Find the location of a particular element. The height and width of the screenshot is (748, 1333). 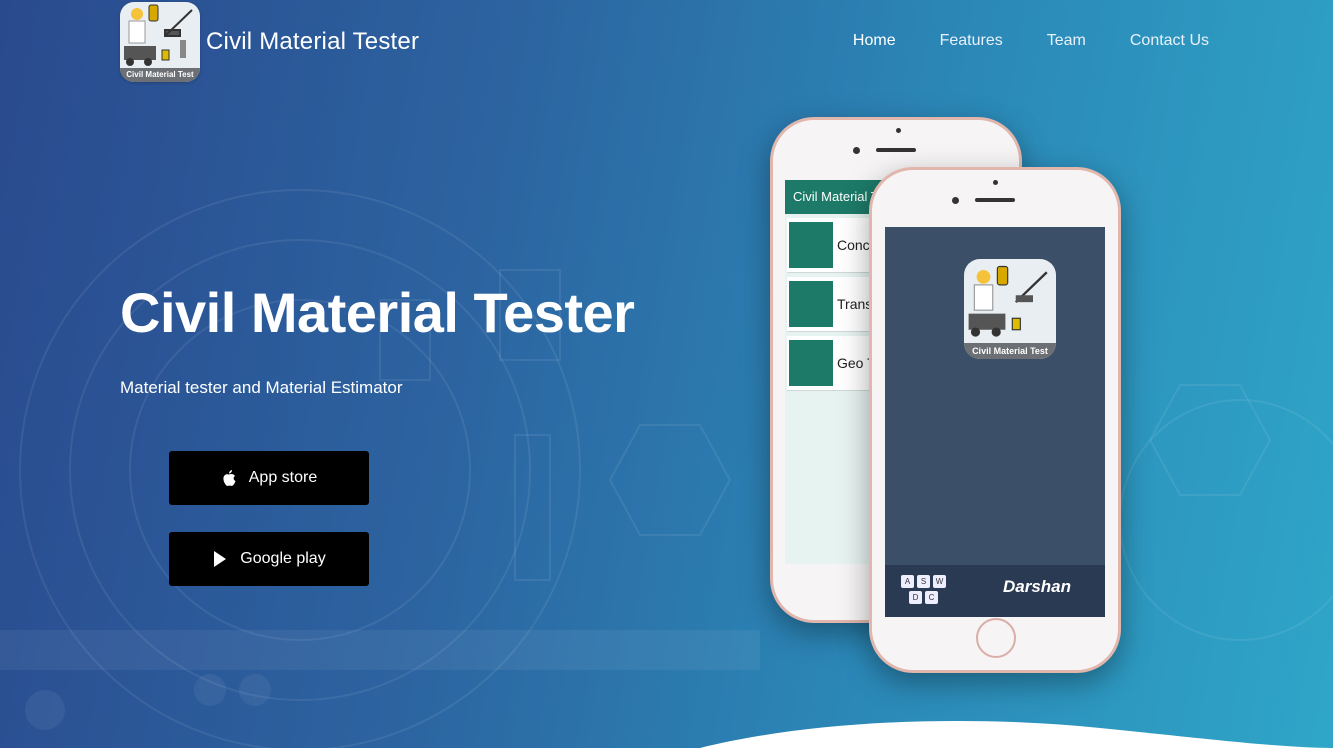

phone-back-camera is located at coordinates (856, 150).